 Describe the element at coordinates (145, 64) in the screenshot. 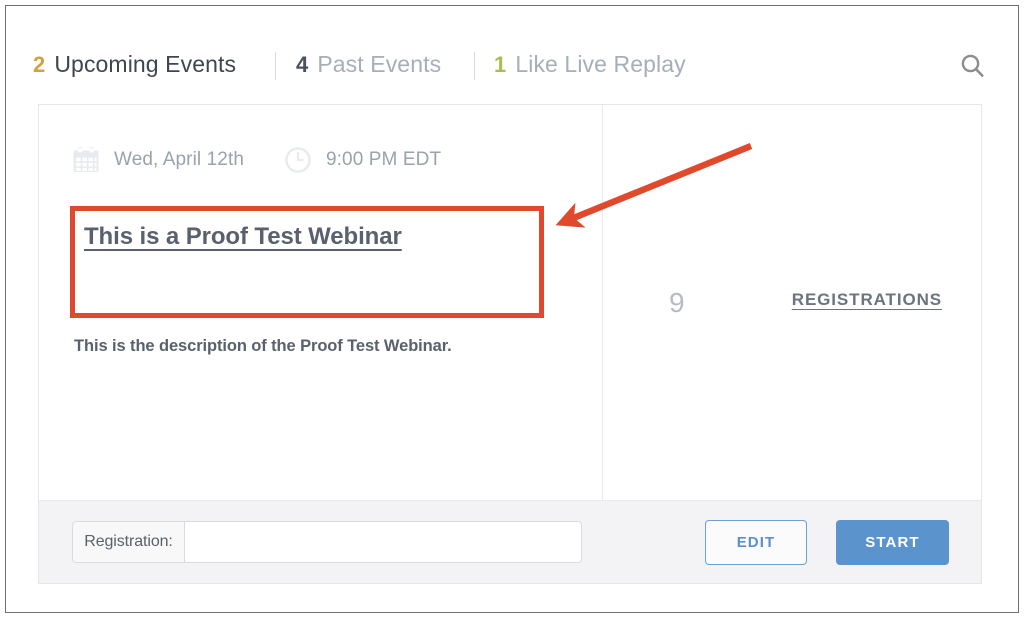

I see `tab-upcoming-events-label: Upcoming Events` at that location.